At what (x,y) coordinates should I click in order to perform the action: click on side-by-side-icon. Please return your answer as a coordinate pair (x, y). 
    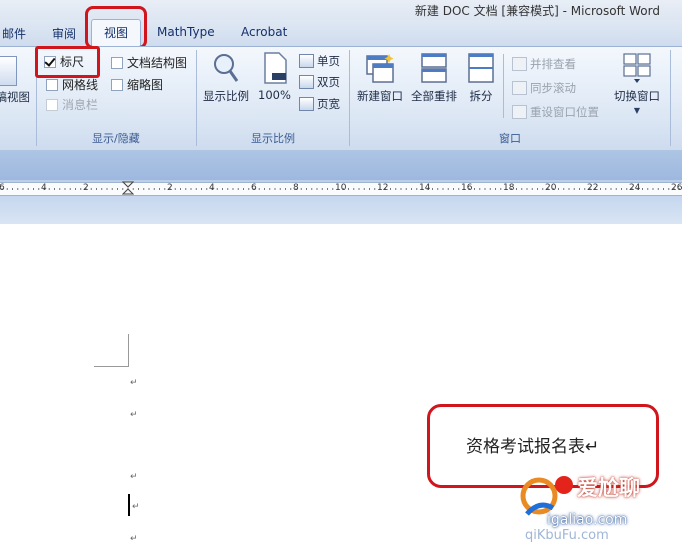
    Looking at the image, I should click on (519, 64).